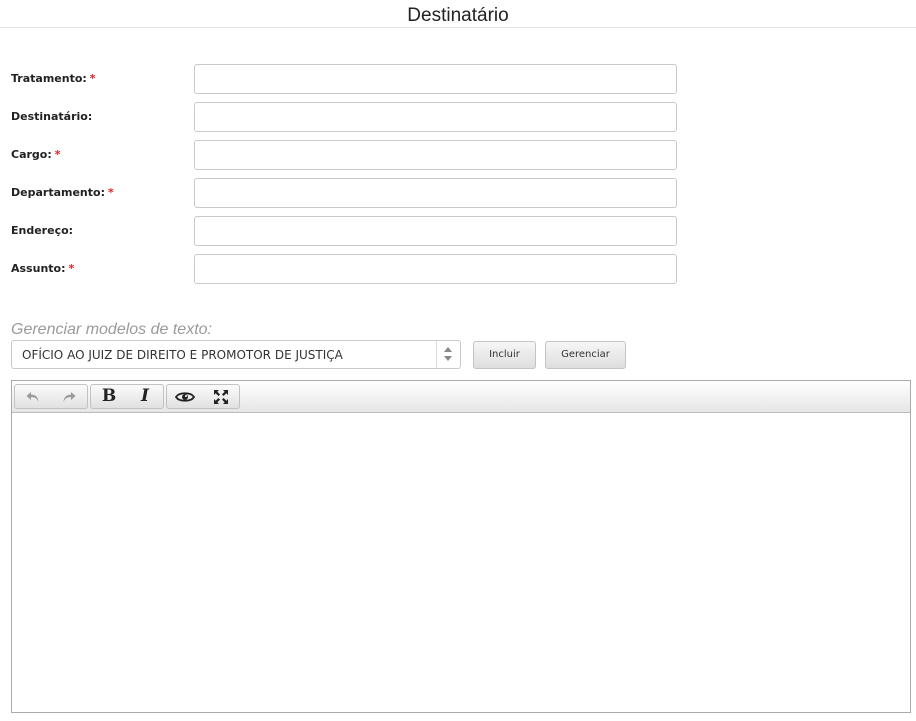 The width and height of the screenshot is (916, 721). What do you see at coordinates (504, 355) in the screenshot?
I see `include-button: Incluir` at bounding box center [504, 355].